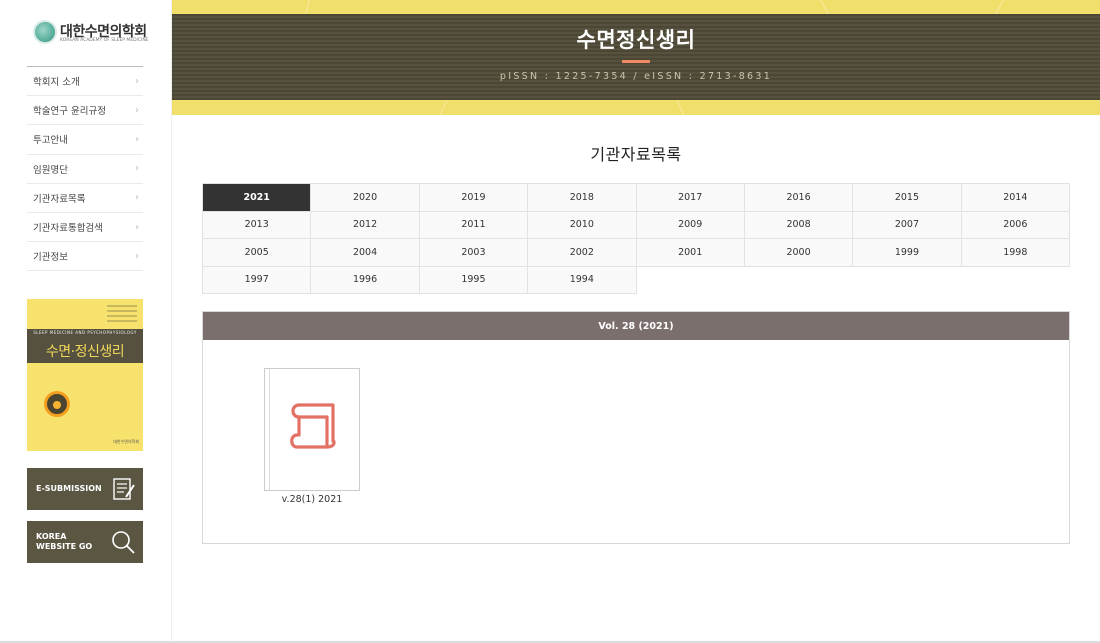 This screenshot has width=1100, height=643. What do you see at coordinates (799, 225) in the screenshot?
I see `year-cell-2008: 2008` at bounding box center [799, 225].